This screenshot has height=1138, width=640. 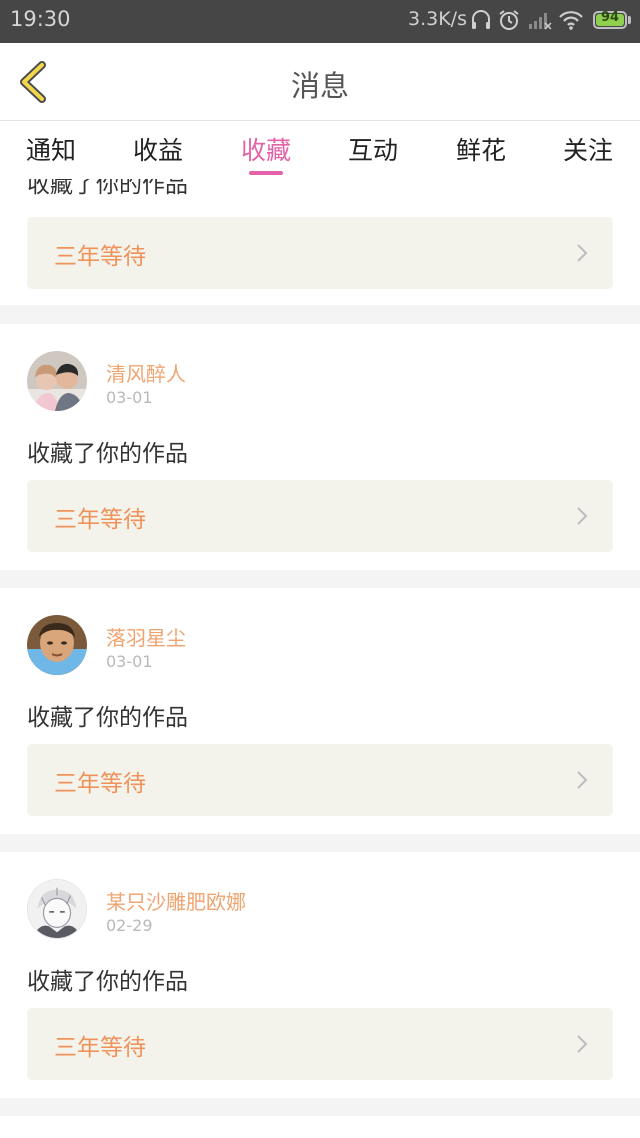 I want to click on username: 落羽星尘, so click(x=146, y=636).